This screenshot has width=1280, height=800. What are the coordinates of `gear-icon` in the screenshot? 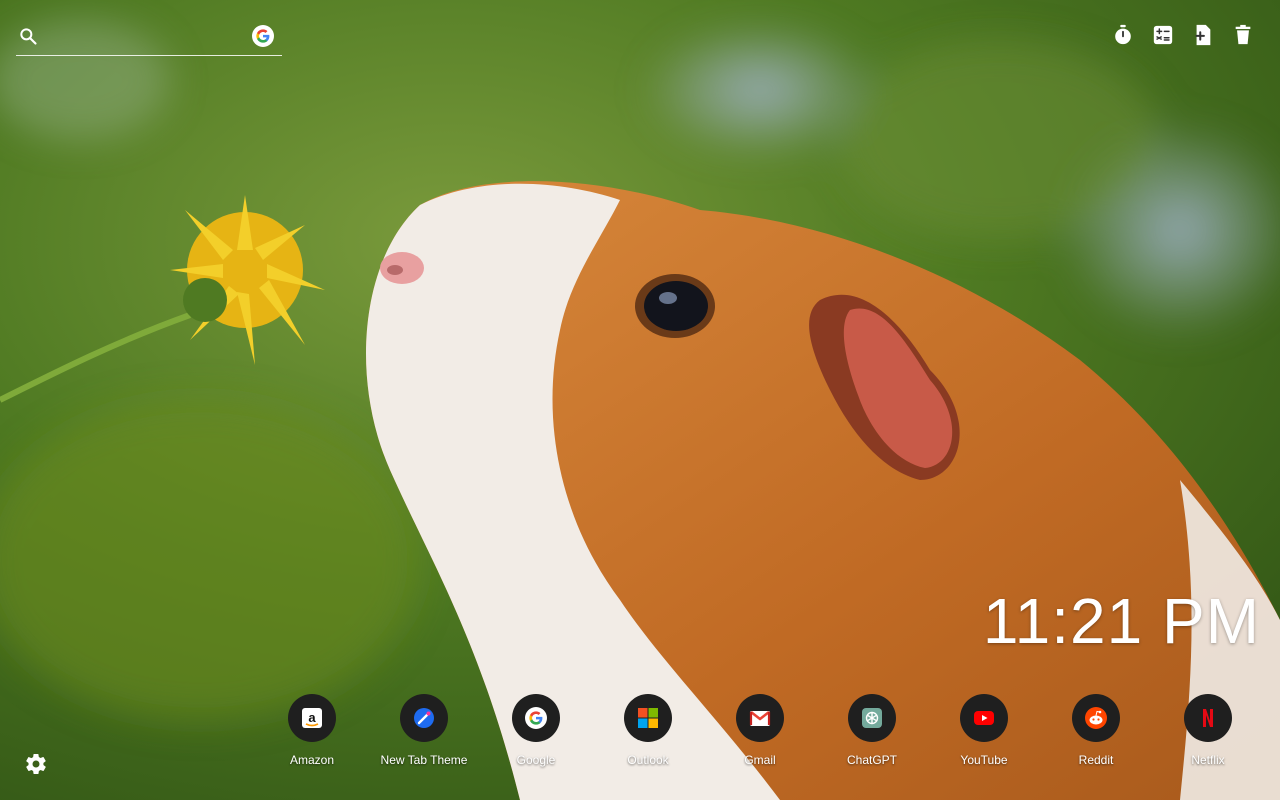 It's located at (36, 764).